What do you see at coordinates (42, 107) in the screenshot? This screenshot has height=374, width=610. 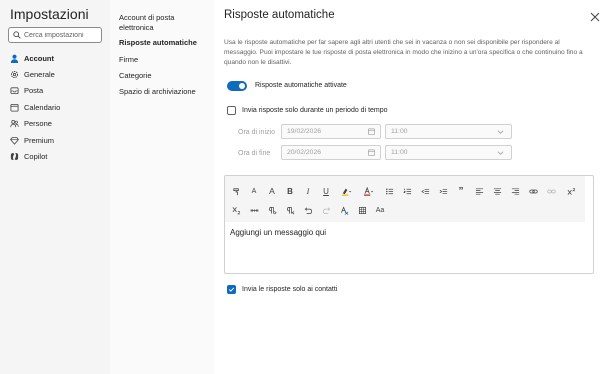 I see `nav-item-label: Calendario` at bounding box center [42, 107].